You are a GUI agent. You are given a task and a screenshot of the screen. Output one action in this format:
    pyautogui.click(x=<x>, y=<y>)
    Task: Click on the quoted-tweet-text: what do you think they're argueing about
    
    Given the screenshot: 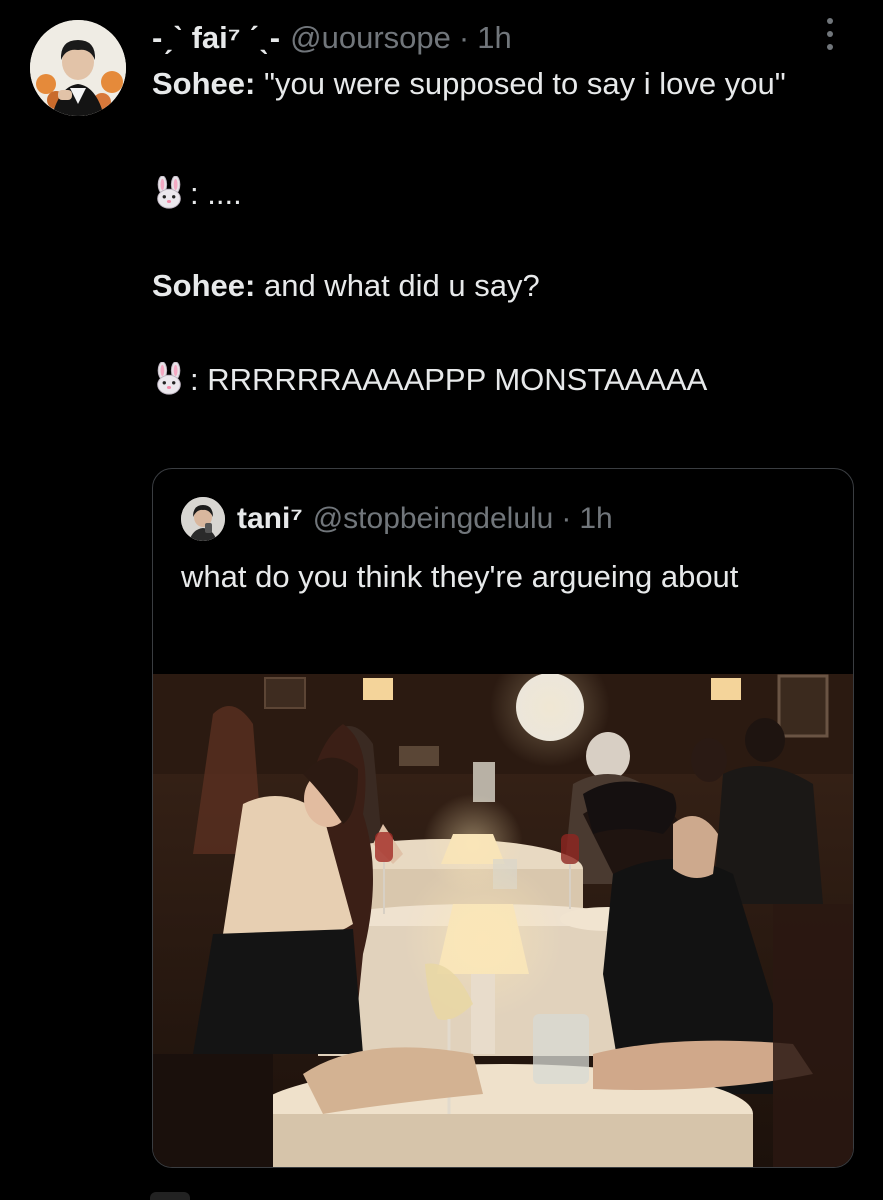 What is the action you would take?
    pyautogui.click(x=460, y=576)
    